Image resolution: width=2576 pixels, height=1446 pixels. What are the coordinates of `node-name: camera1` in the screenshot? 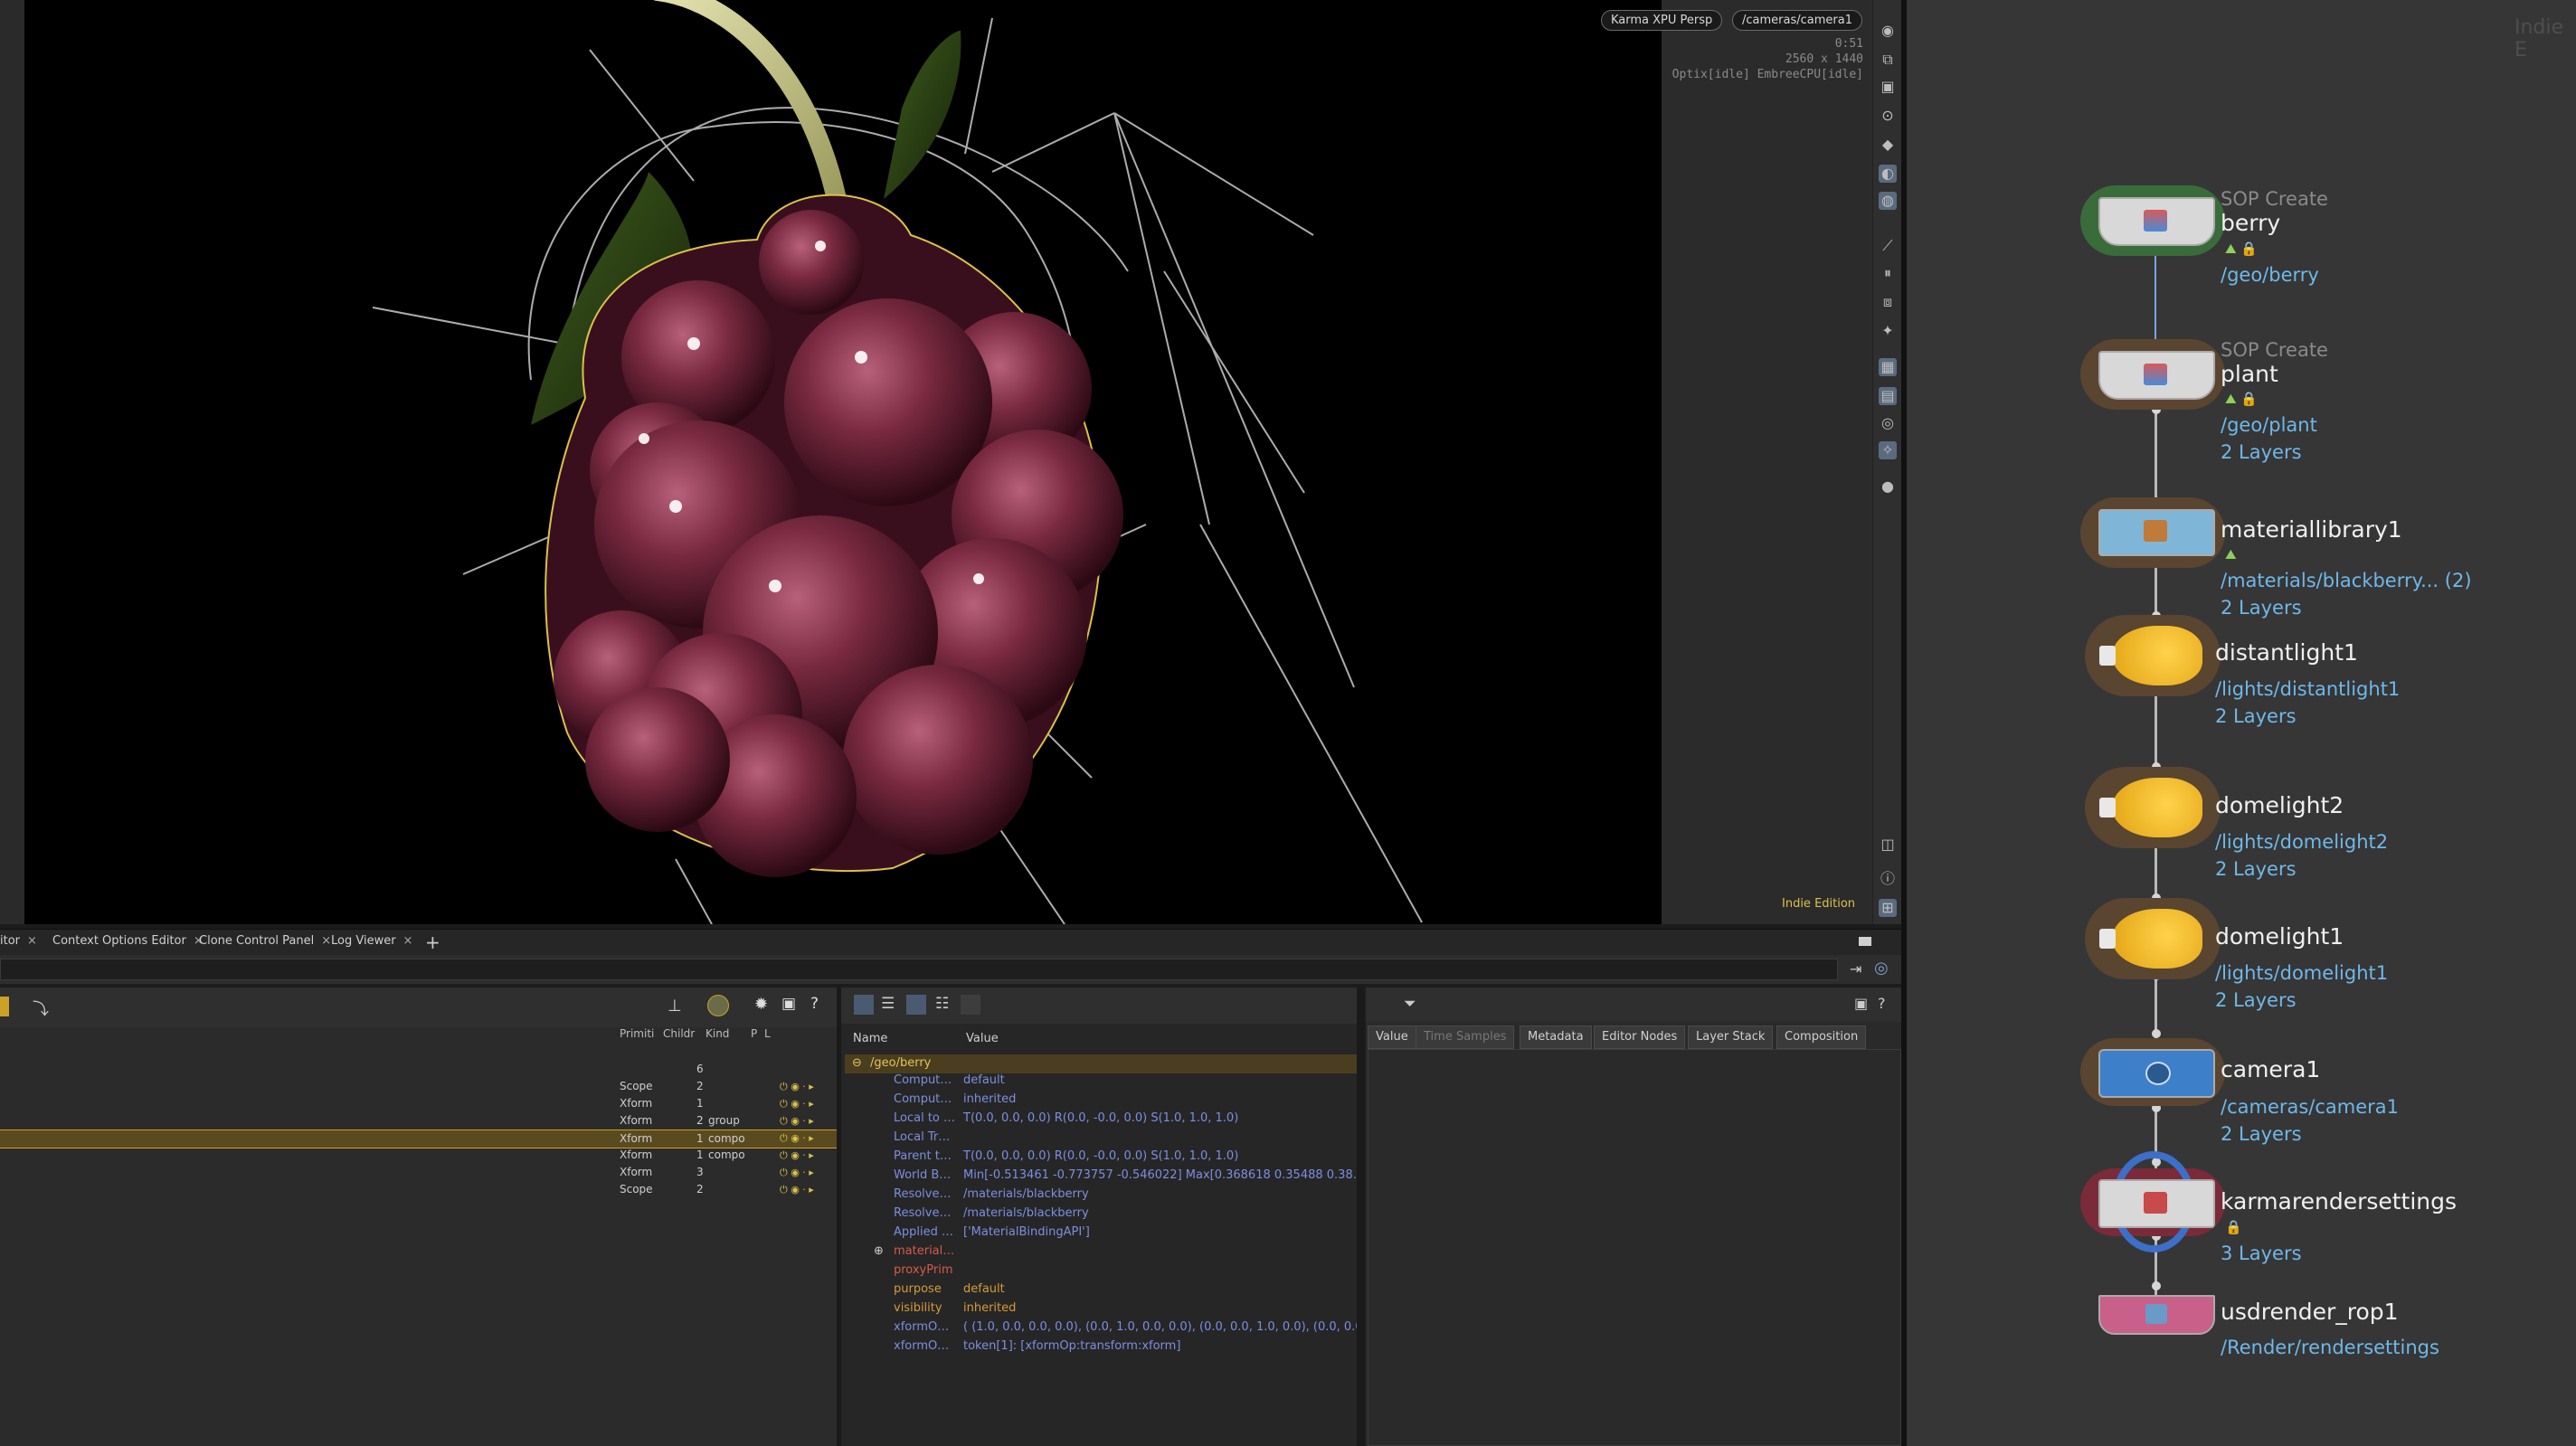 It's located at (2270, 1069).